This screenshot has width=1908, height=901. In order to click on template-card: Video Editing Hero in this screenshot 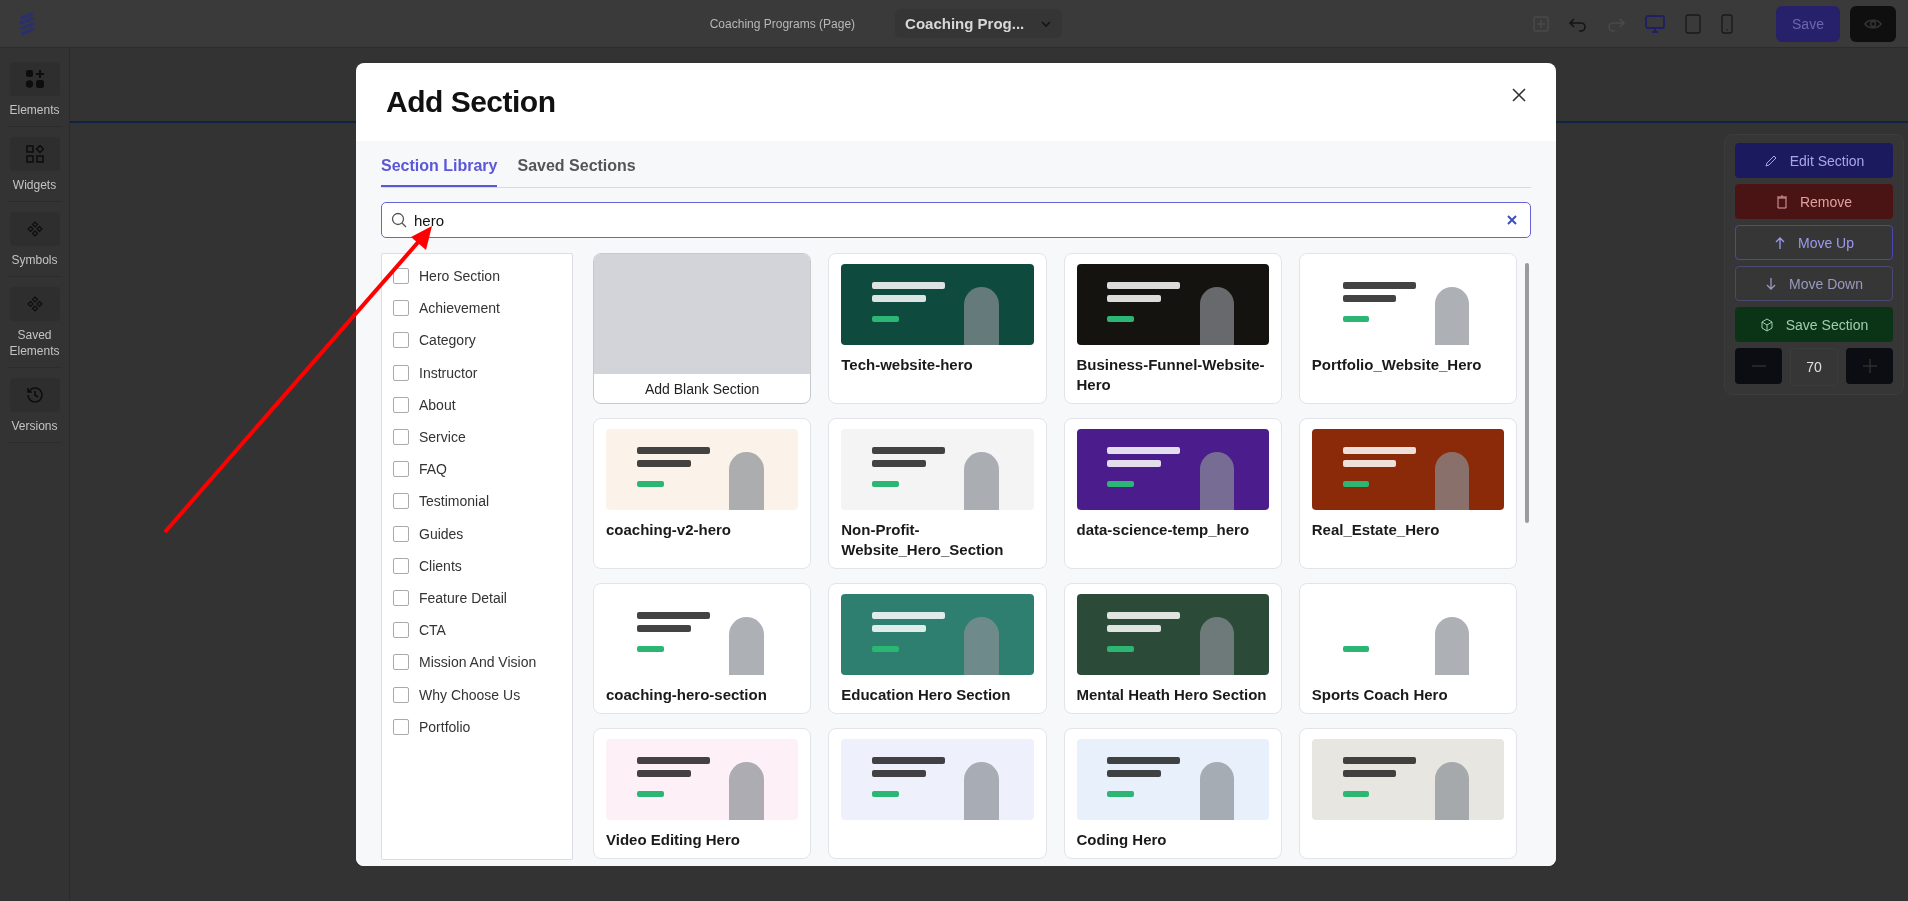, I will do `click(702, 793)`.